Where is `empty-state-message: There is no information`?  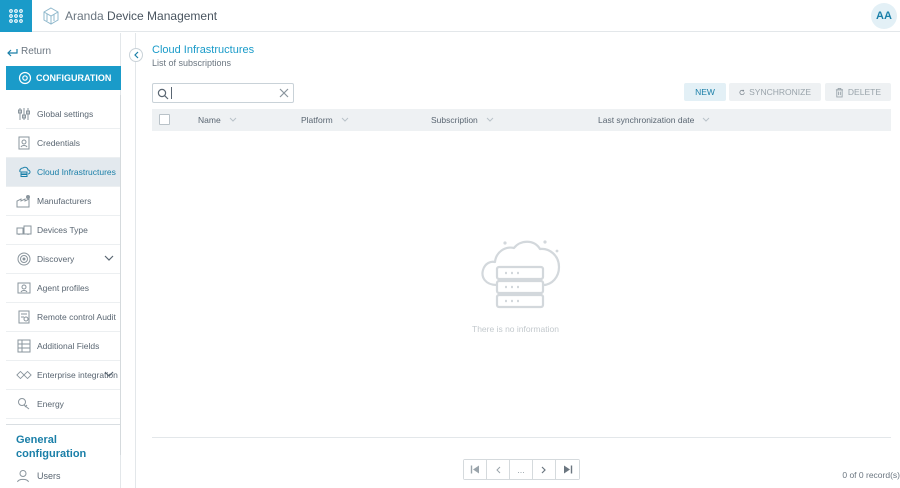
empty-state-message: There is no information is located at coordinates (515, 329).